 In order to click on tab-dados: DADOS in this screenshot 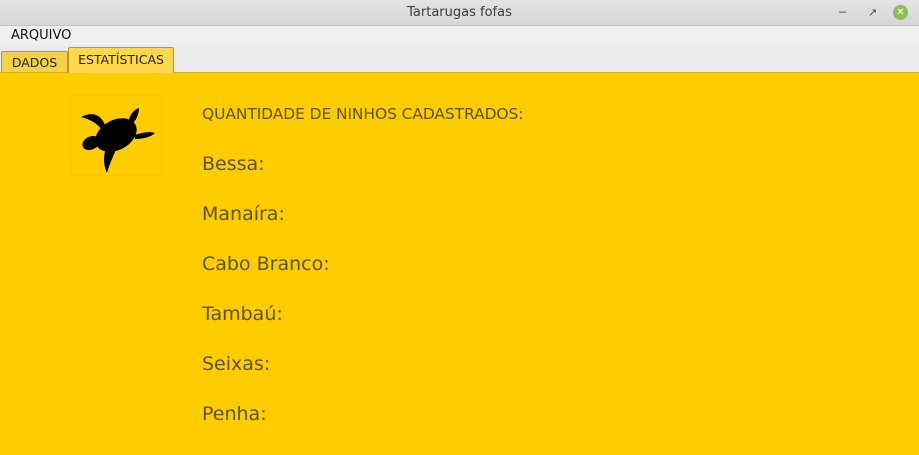, I will do `click(34, 61)`.